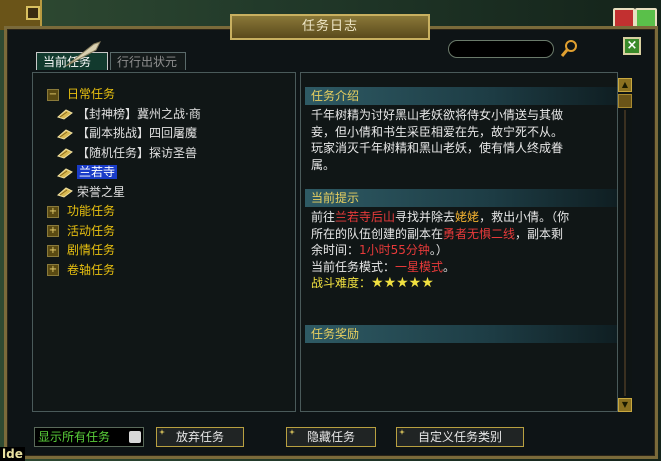  Describe the element at coordinates (438, 250) in the screenshot. I see `hint-close: 。）` at that location.